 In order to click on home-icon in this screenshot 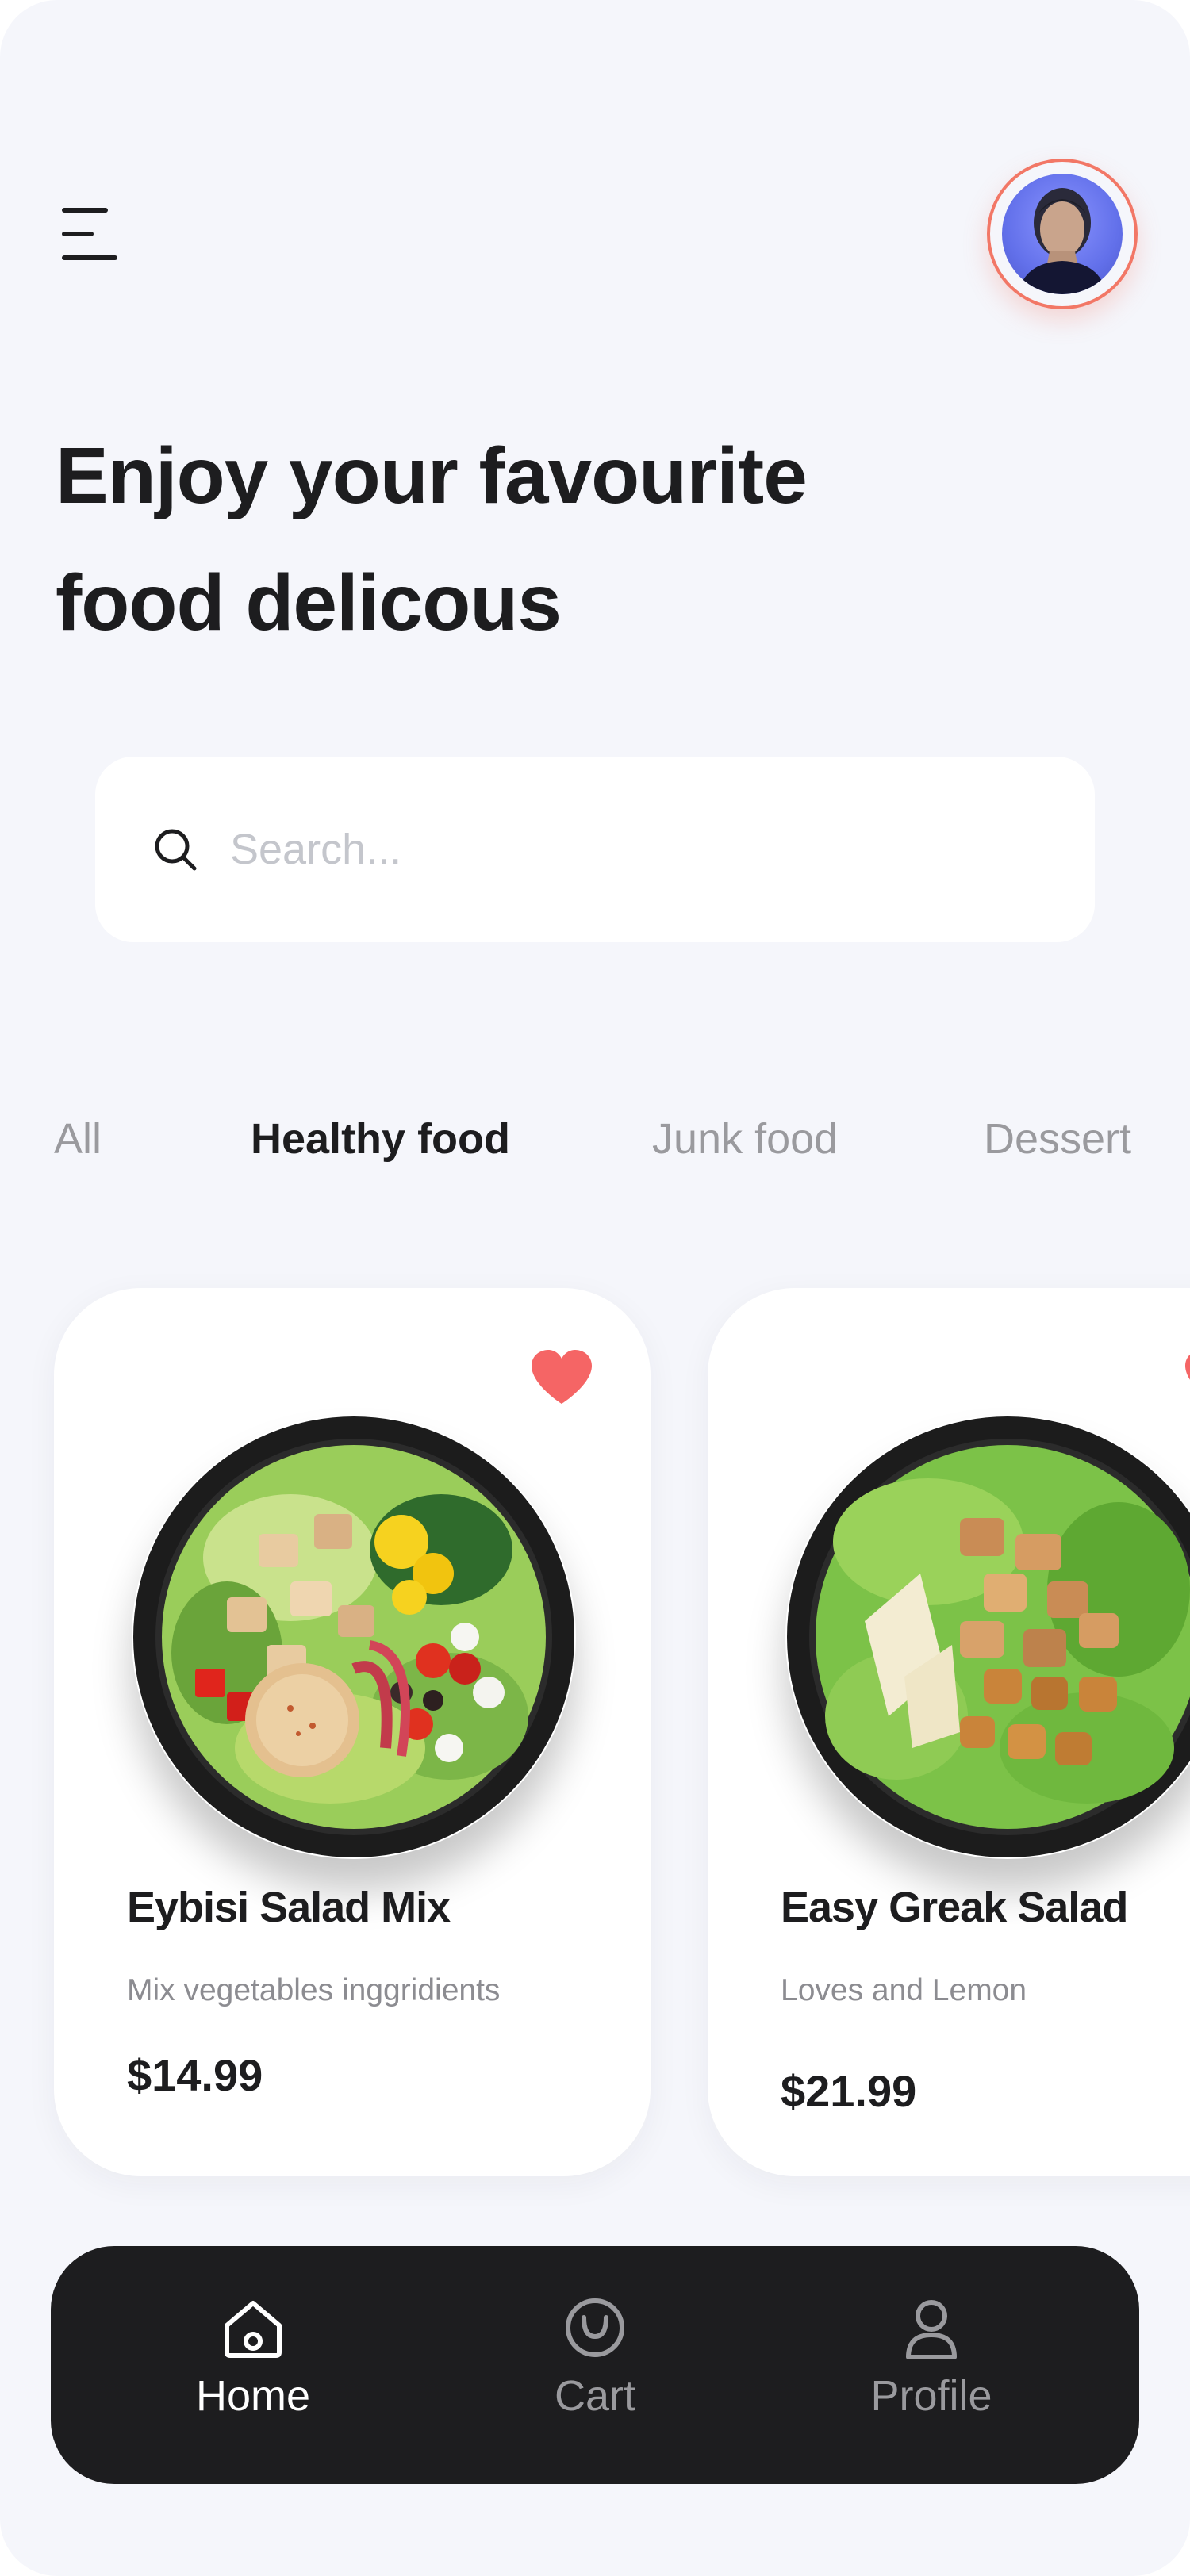, I will do `click(253, 2329)`.